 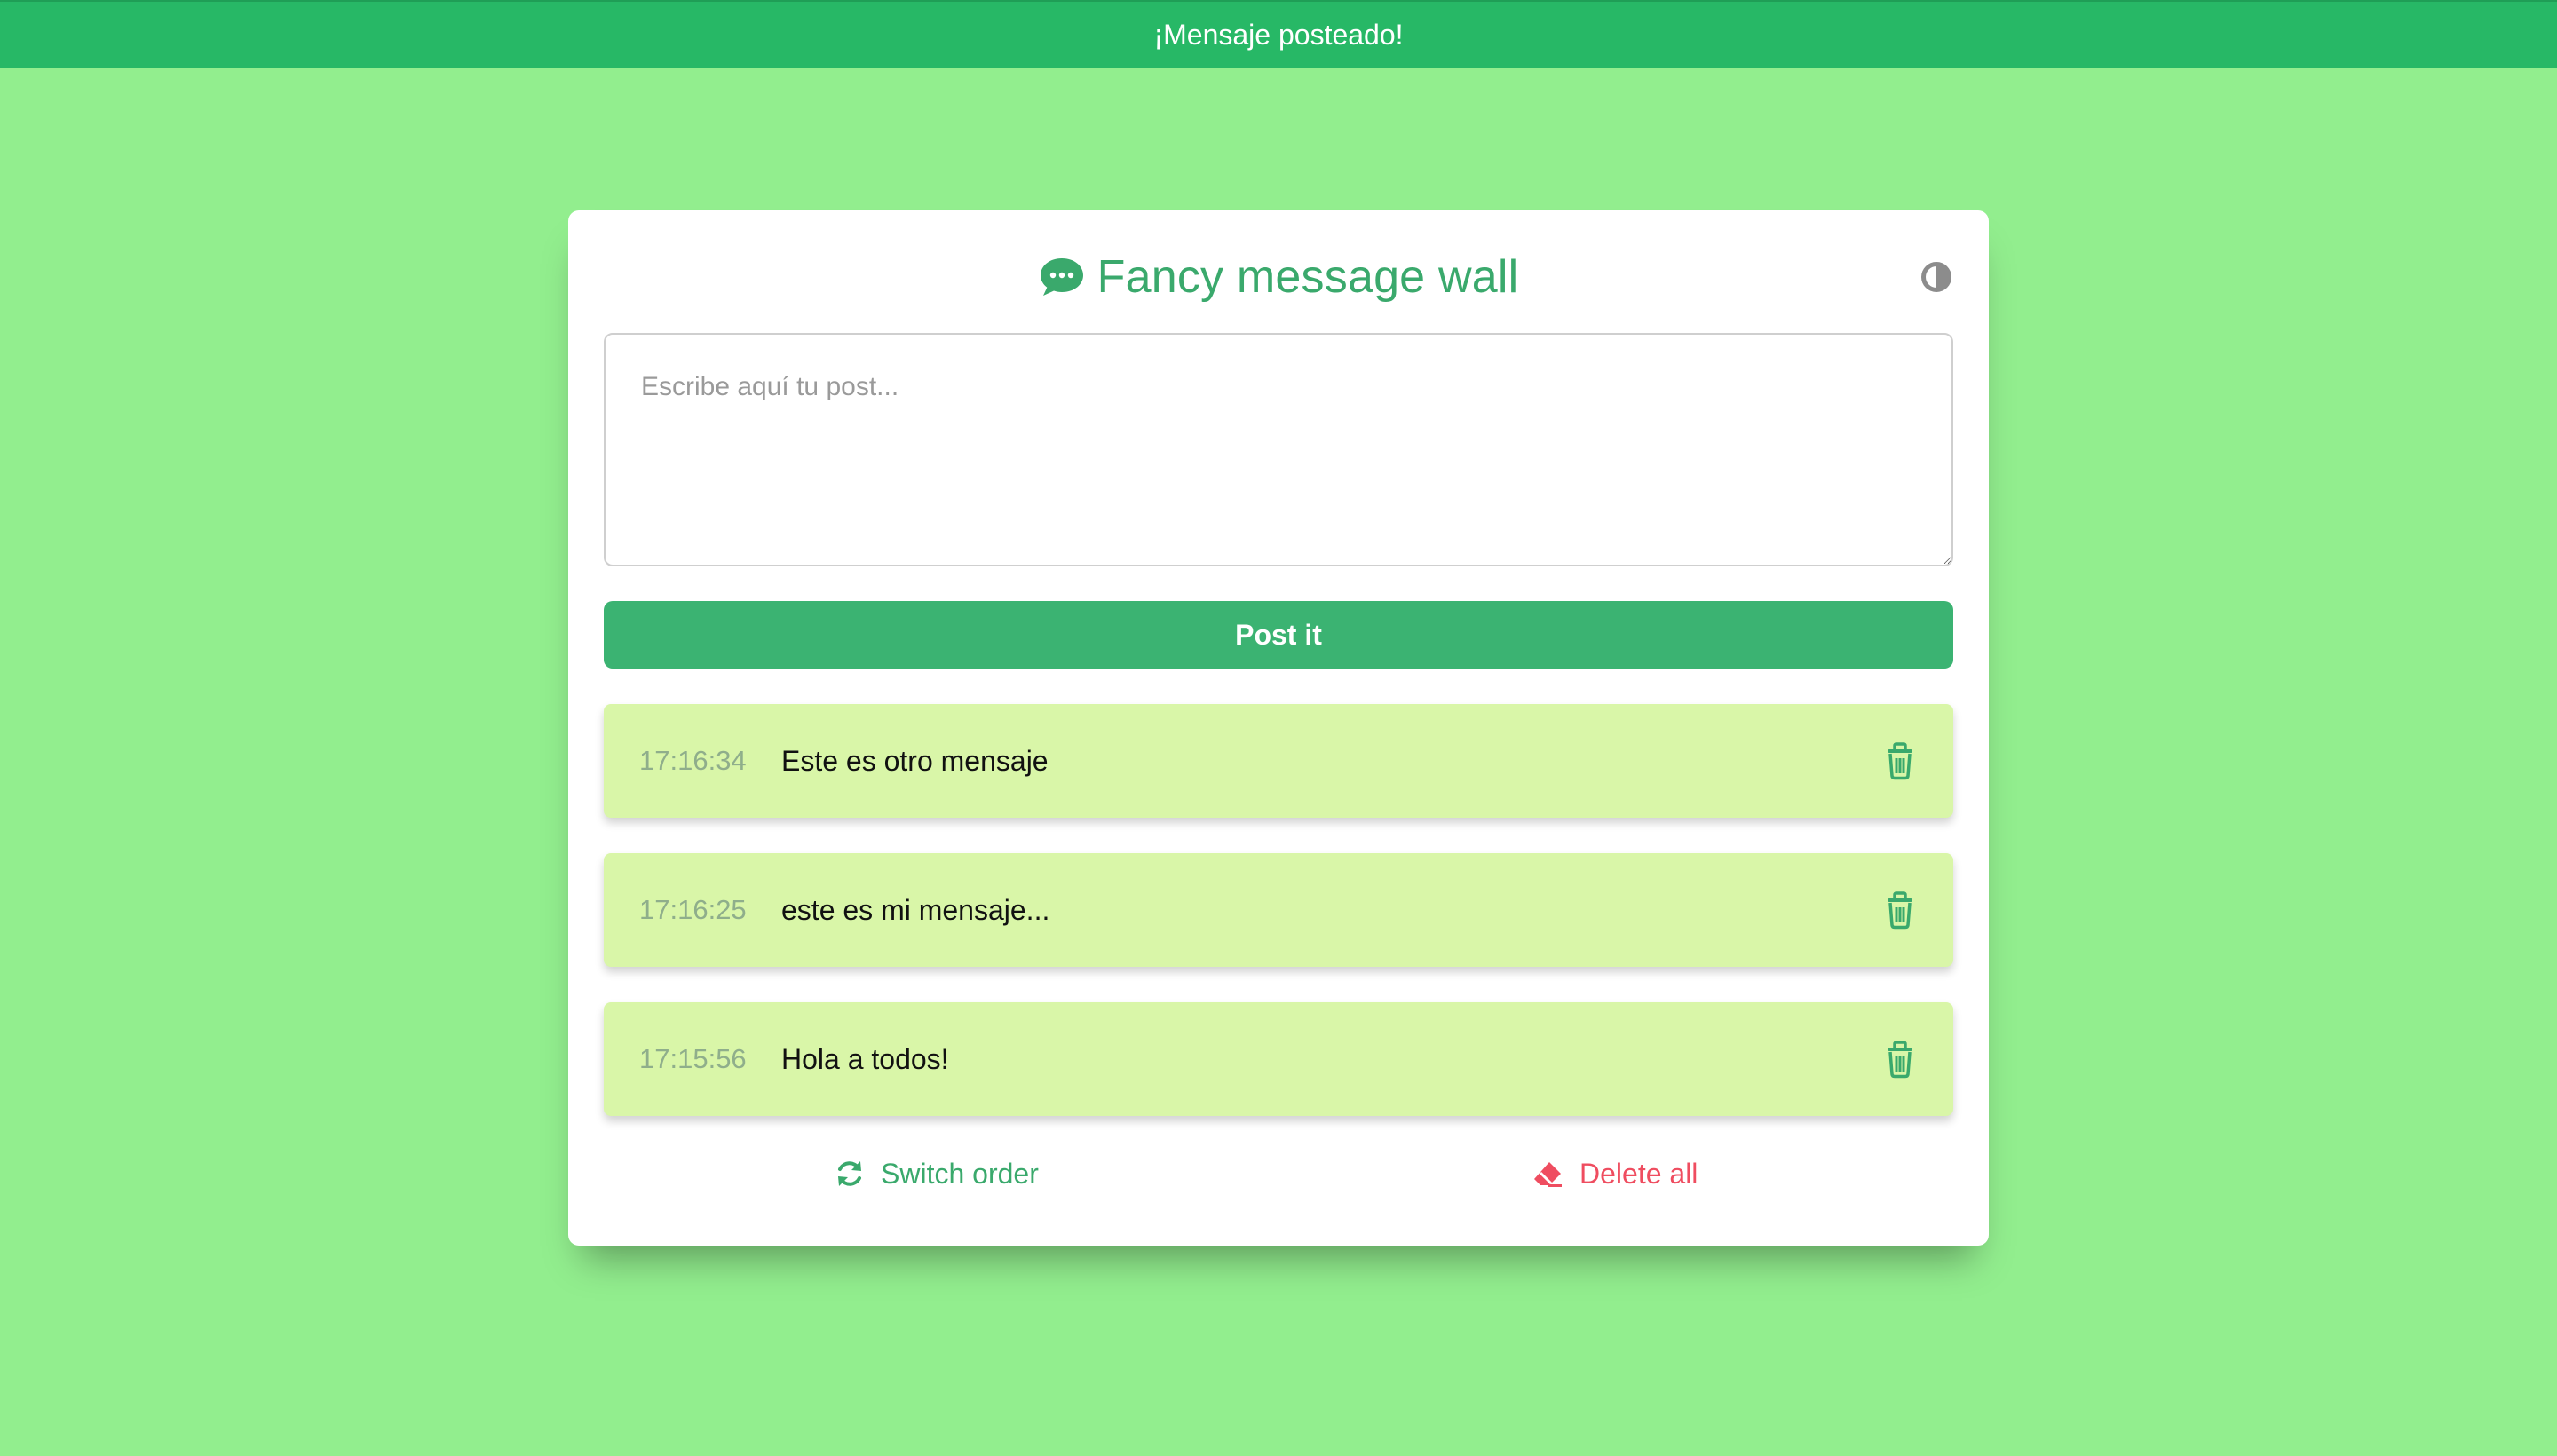 I want to click on delete-all-button: Delete all, so click(x=1615, y=1173).